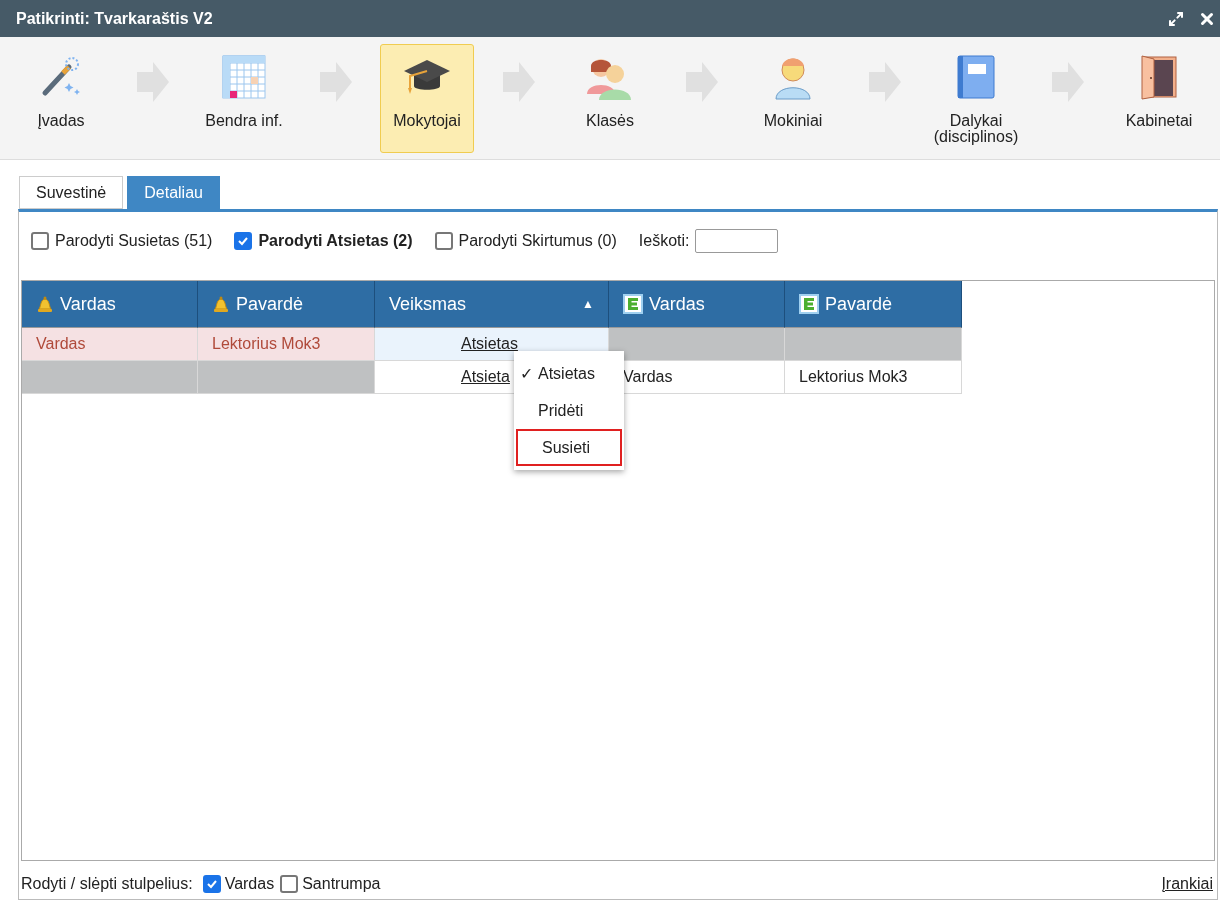 Image resolution: width=1220 pixels, height=904 pixels. I want to click on wizard-step: Dalykai (disciplinos), so click(976, 98).